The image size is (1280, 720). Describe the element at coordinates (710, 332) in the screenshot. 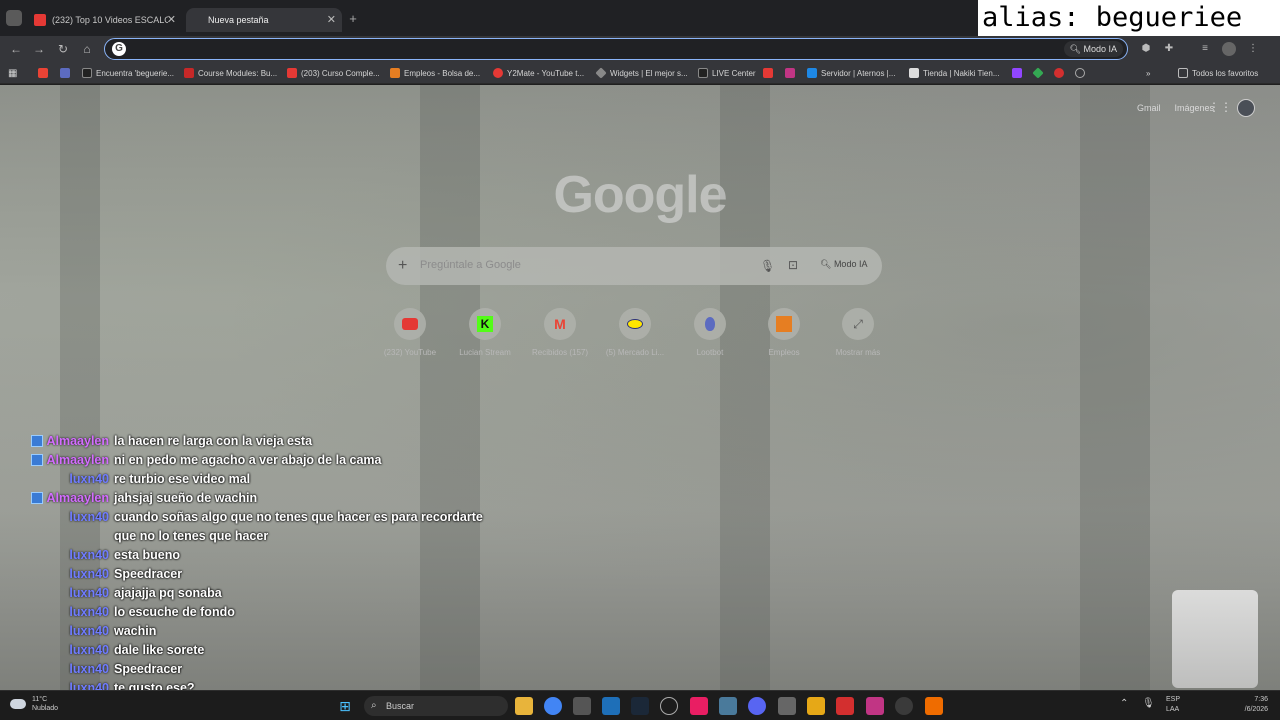

I see `shortcut-lootbot: Lootbot` at that location.